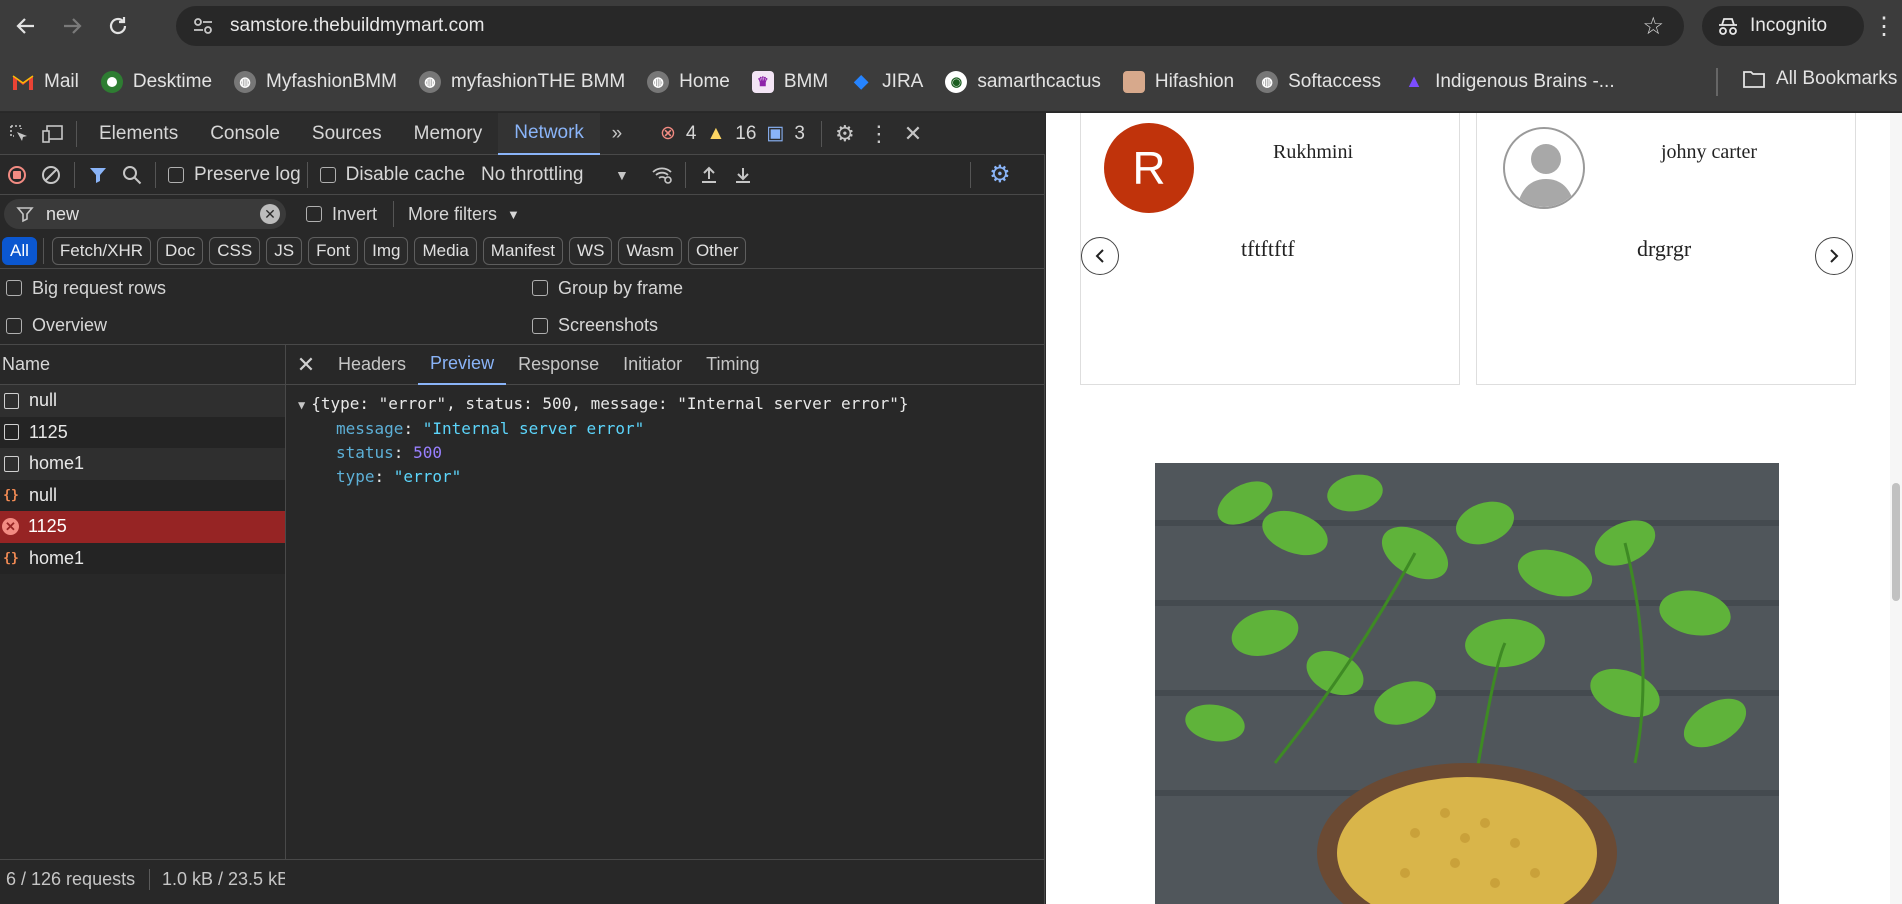 This screenshot has height=904, width=1902. I want to click on tab-headers: Headers, so click(372, 365).